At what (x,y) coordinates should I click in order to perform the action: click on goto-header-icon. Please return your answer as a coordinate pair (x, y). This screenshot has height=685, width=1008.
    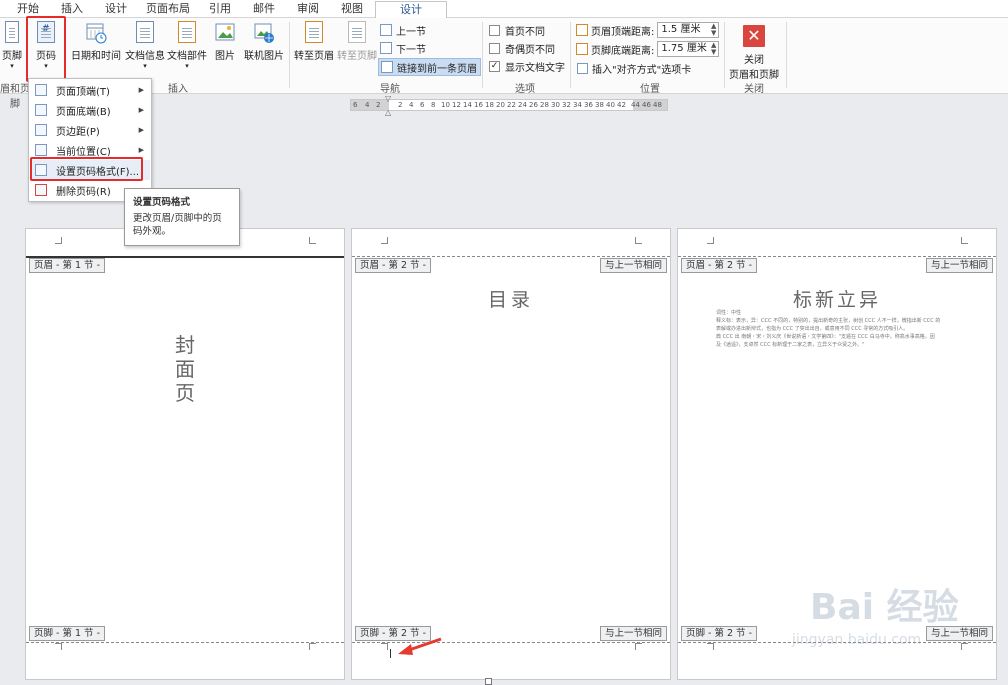
    Looking at the image, I should click on (314, 33).